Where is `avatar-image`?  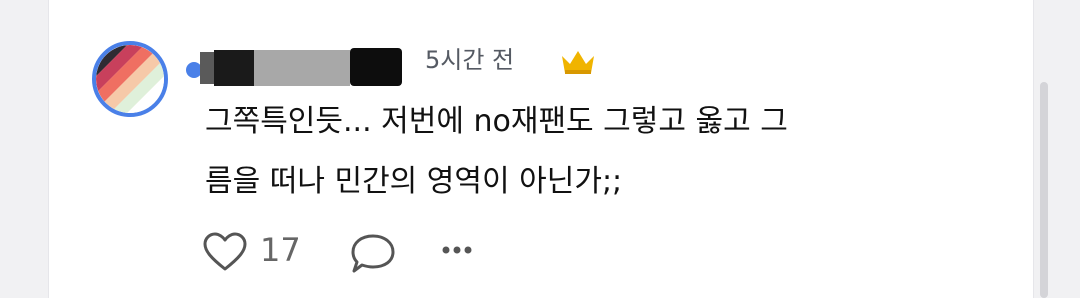 avatar-image is located at coordinates (130, 79).